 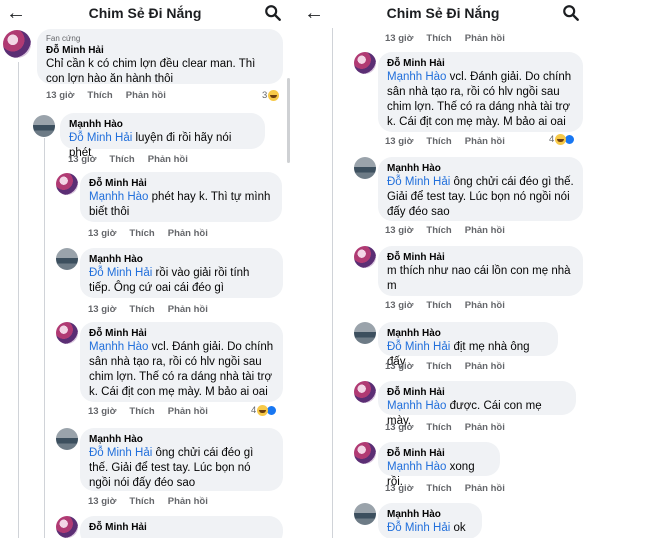 I want to click on reaction-count: 3, so click(x=271, y=95).